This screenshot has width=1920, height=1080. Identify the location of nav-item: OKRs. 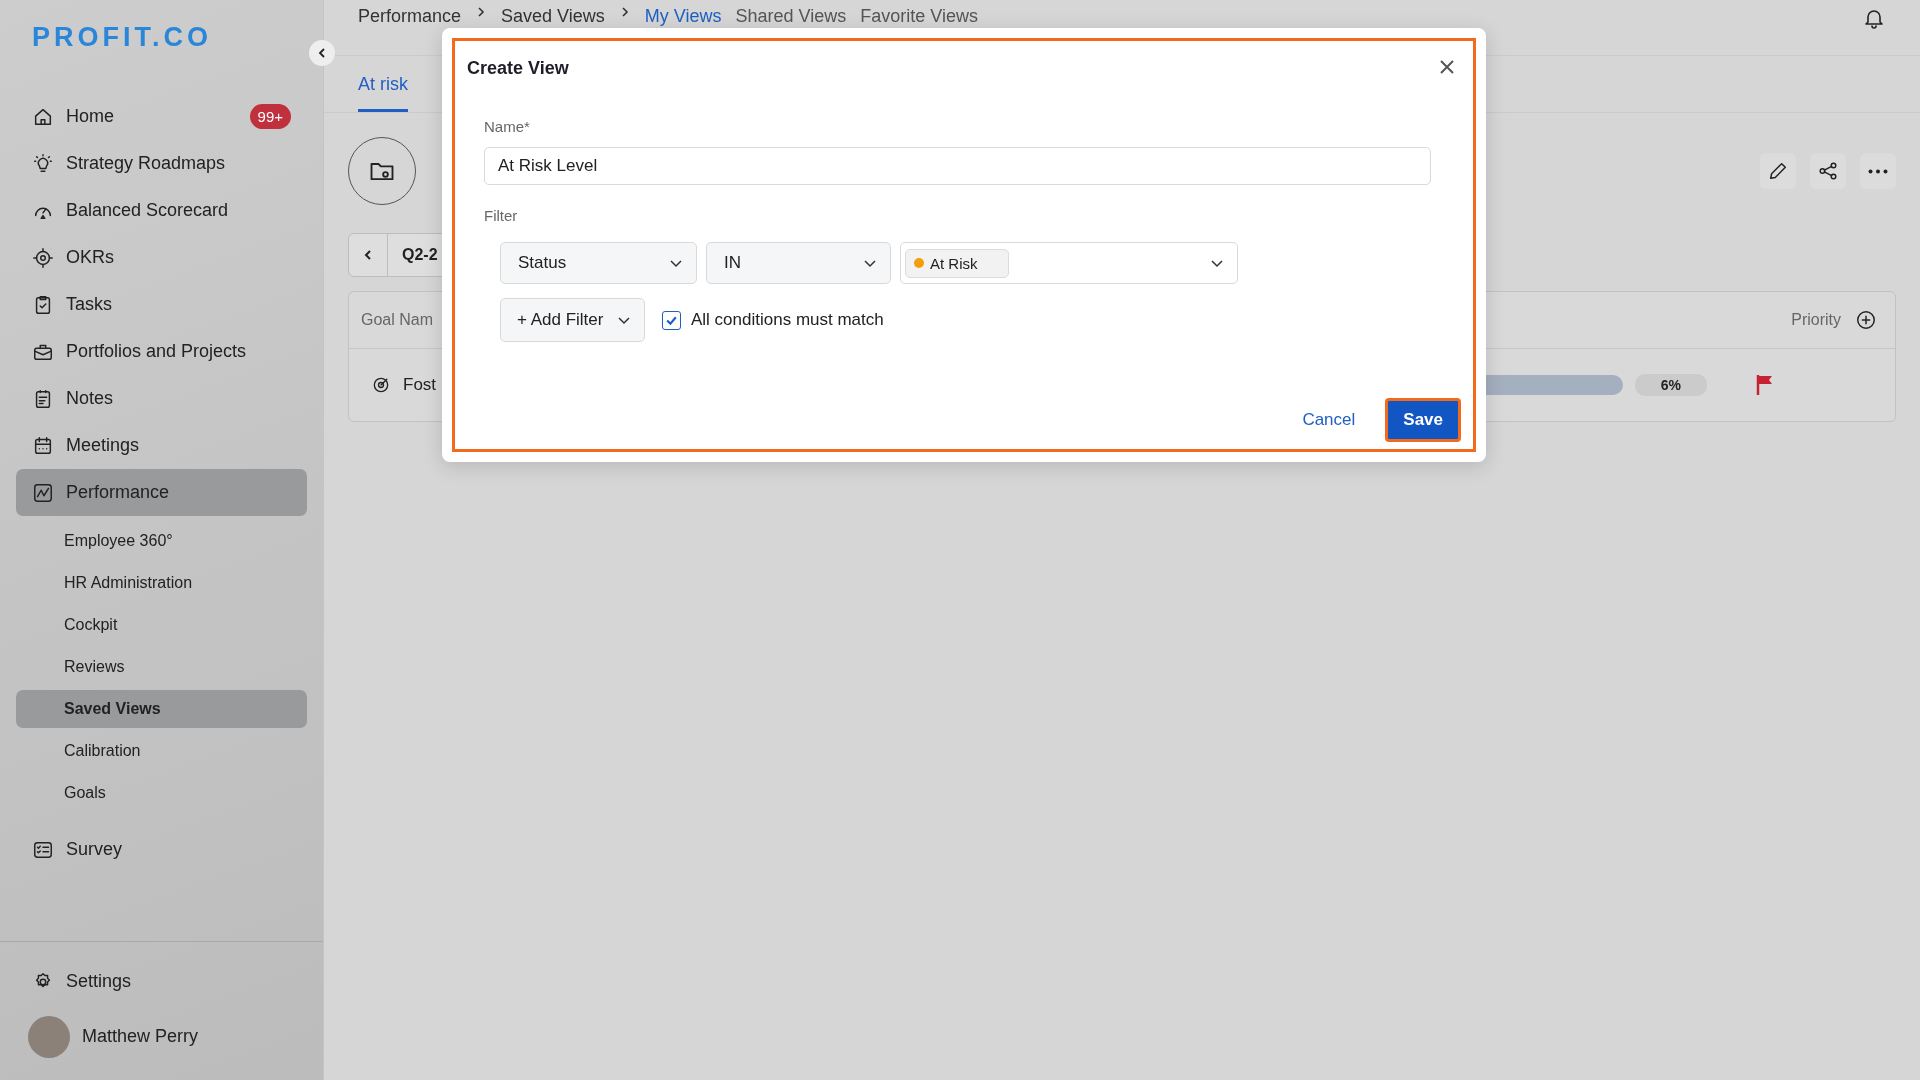
(161, 257).